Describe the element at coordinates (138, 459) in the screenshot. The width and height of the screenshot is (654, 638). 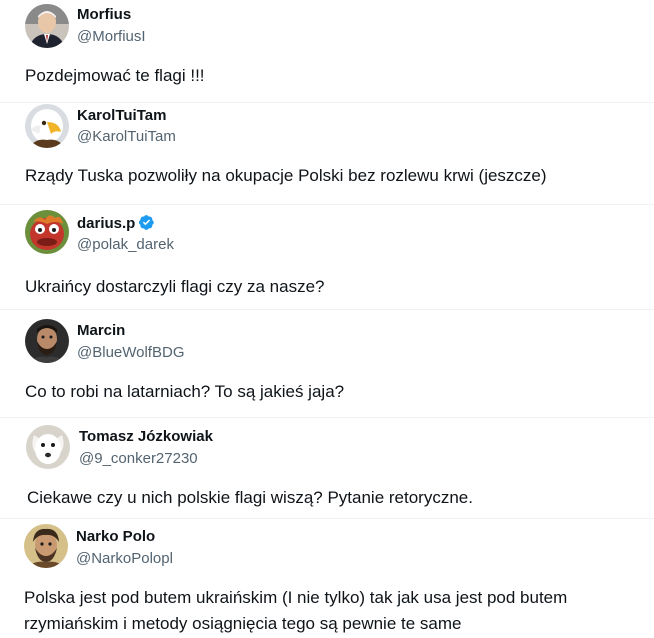
I see `user-handle: @9_conker27230` at that location.